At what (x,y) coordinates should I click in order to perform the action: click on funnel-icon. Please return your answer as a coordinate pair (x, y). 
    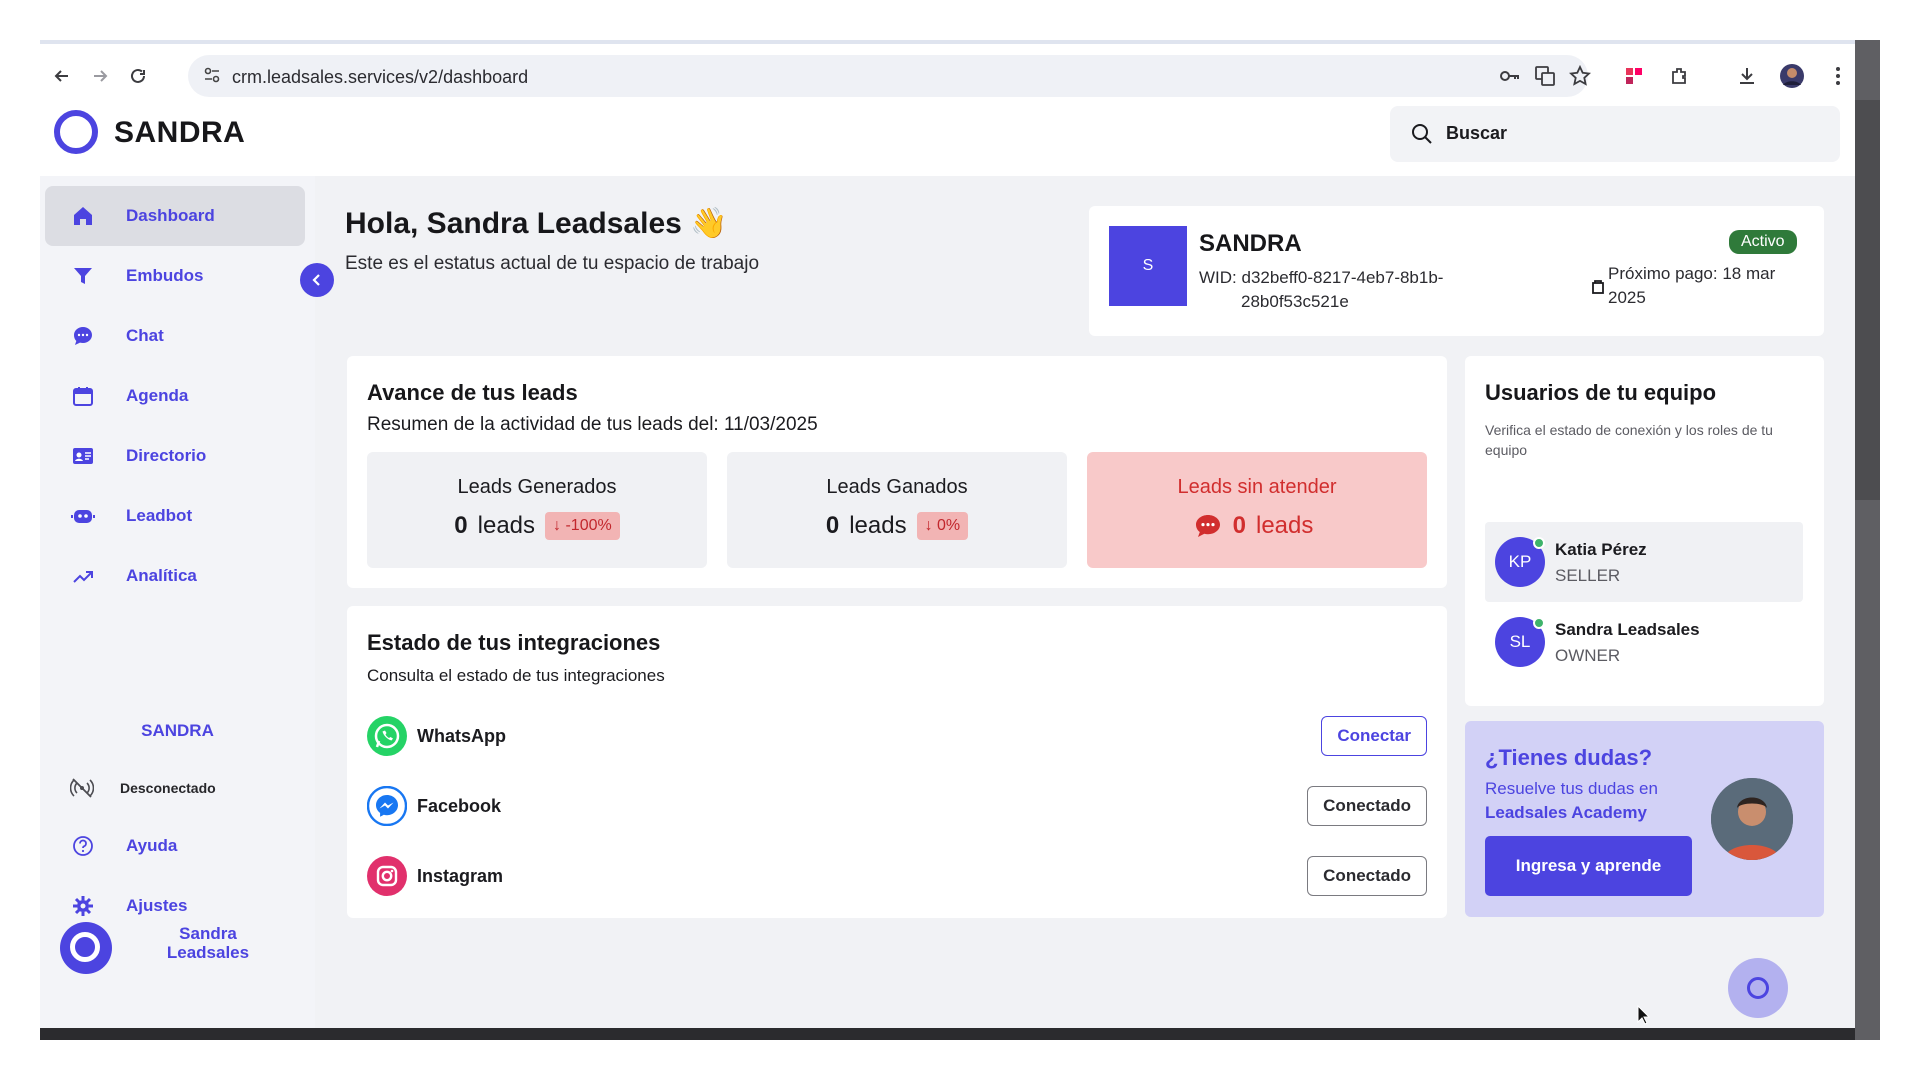
    Looking at the image, I should click on (83, 276).